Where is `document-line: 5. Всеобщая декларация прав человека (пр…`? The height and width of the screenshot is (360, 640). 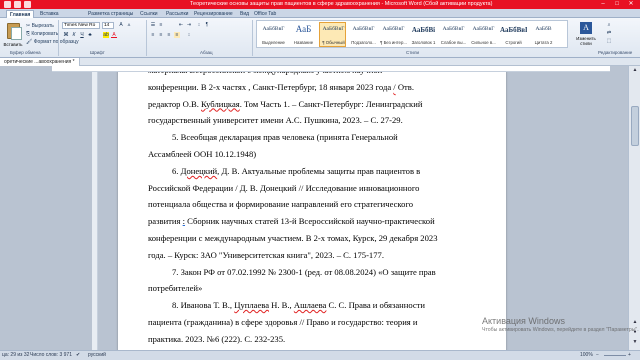
document-line: 5. Всеобщая декларация прав человека (пр… is located at coordinates (312, 137).